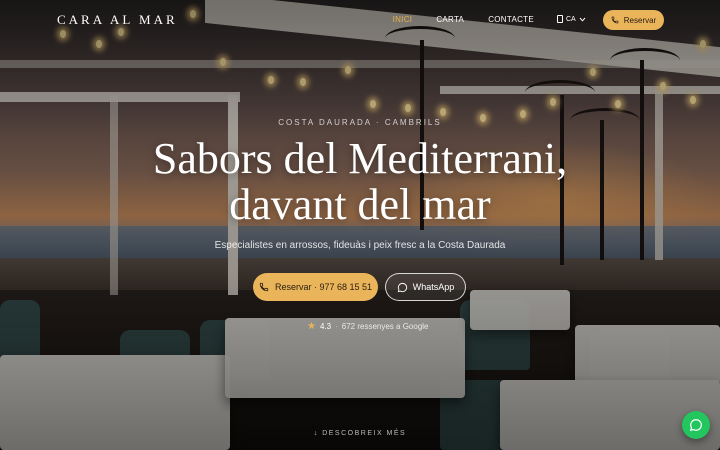  I want to click on rating-reviews: 672 ressenyes a Google, so click(385, 326).